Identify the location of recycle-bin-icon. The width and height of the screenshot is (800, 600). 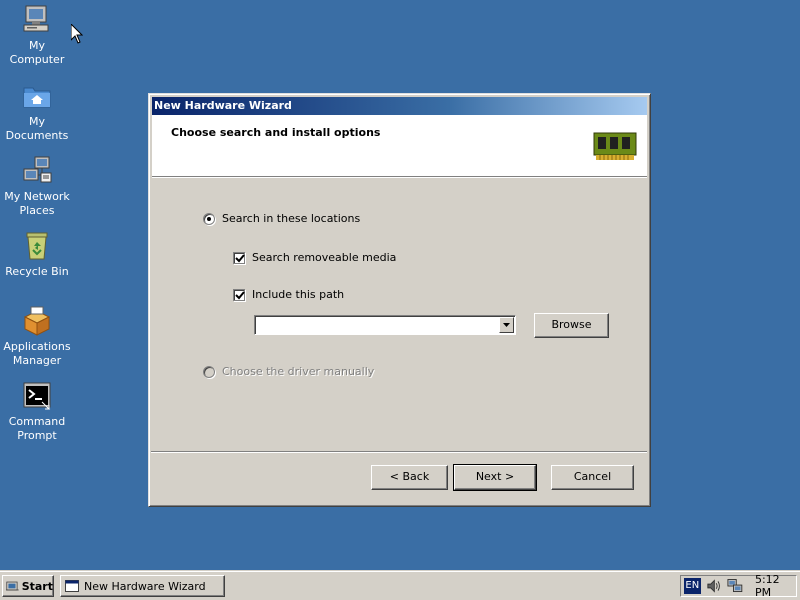
(37, 246).